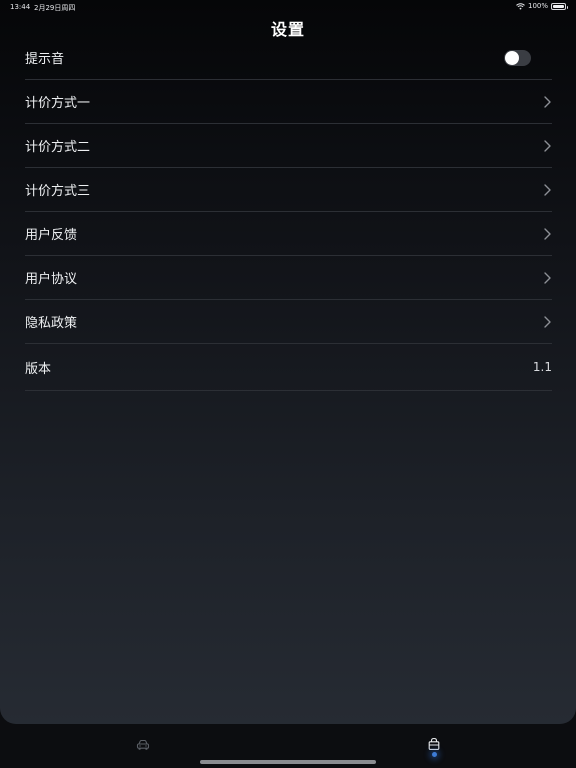 The width and height of the screenshot is (576, 768). I want to click on setting-row-version: 版本 1.1, so click(288, 367).